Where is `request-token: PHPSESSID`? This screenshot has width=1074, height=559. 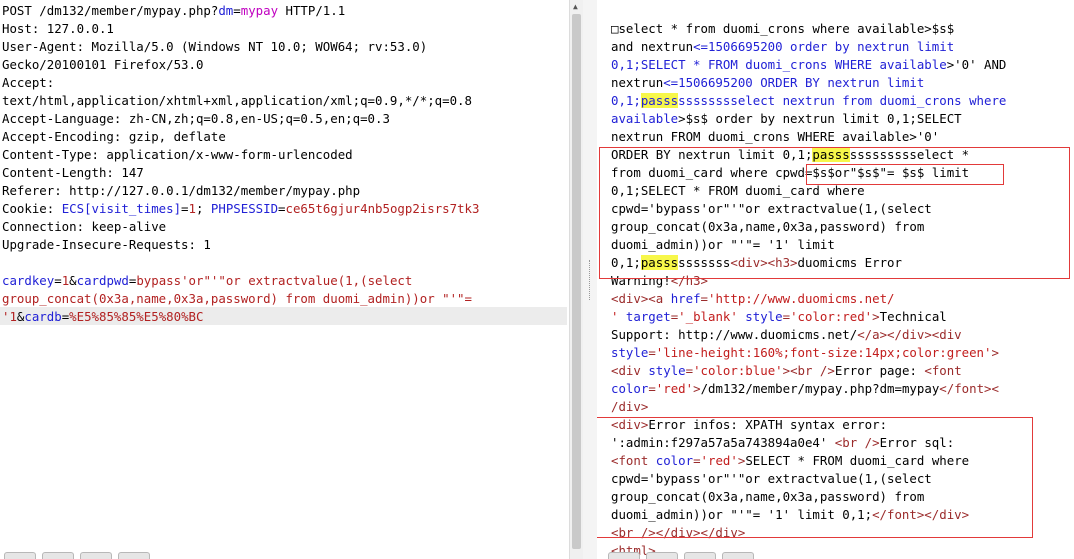
request-token: PHPSESSID is located at coordinates (244, 208).